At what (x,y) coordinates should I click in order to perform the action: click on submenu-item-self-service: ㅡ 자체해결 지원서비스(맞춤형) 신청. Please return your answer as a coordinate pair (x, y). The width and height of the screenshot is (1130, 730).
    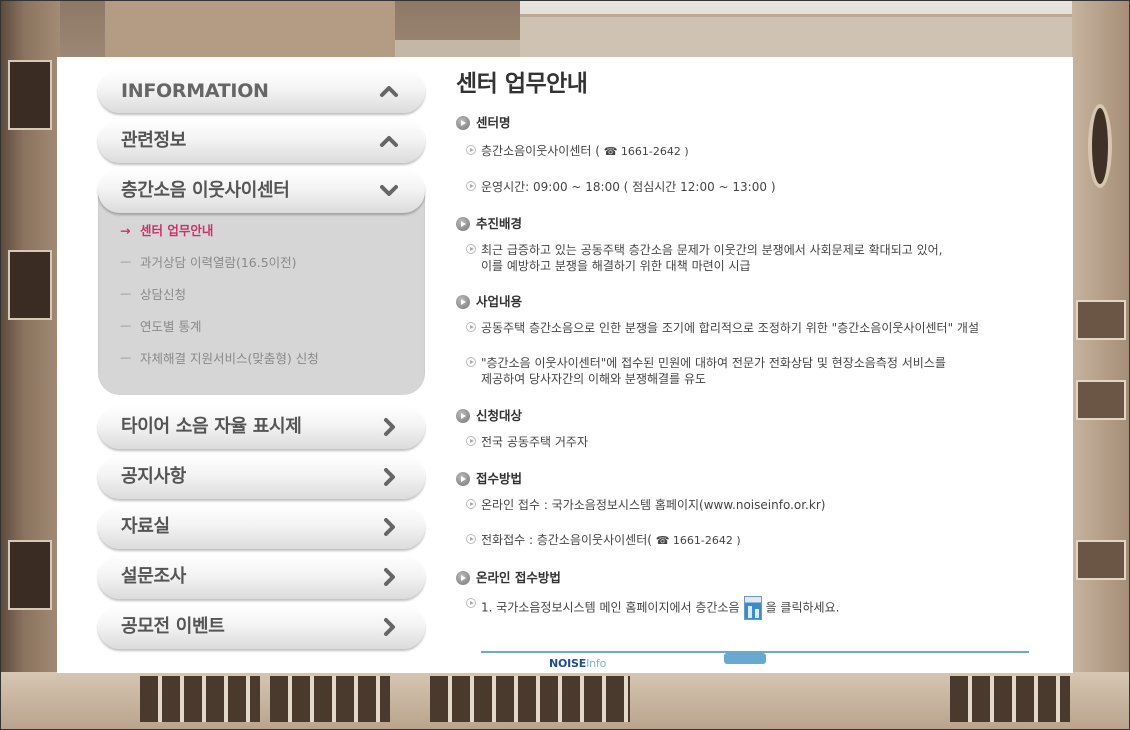
    Looking at the image, I should click on (272, 363).